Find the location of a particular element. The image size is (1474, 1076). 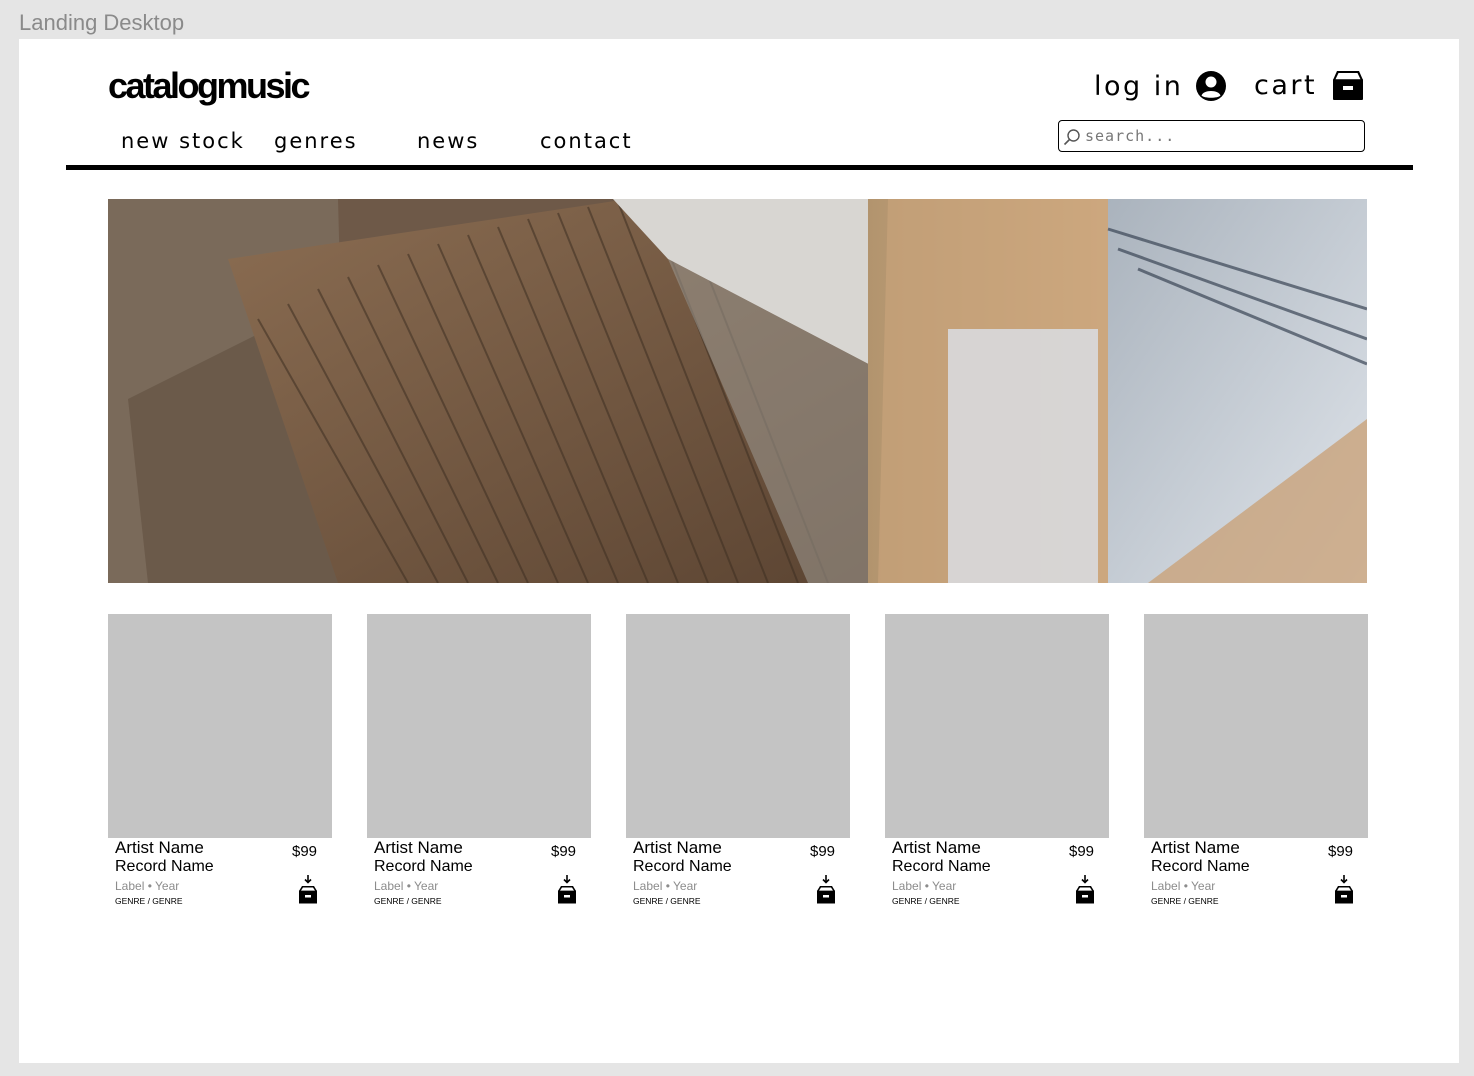

header-divider is located at coordinates (739, 167).